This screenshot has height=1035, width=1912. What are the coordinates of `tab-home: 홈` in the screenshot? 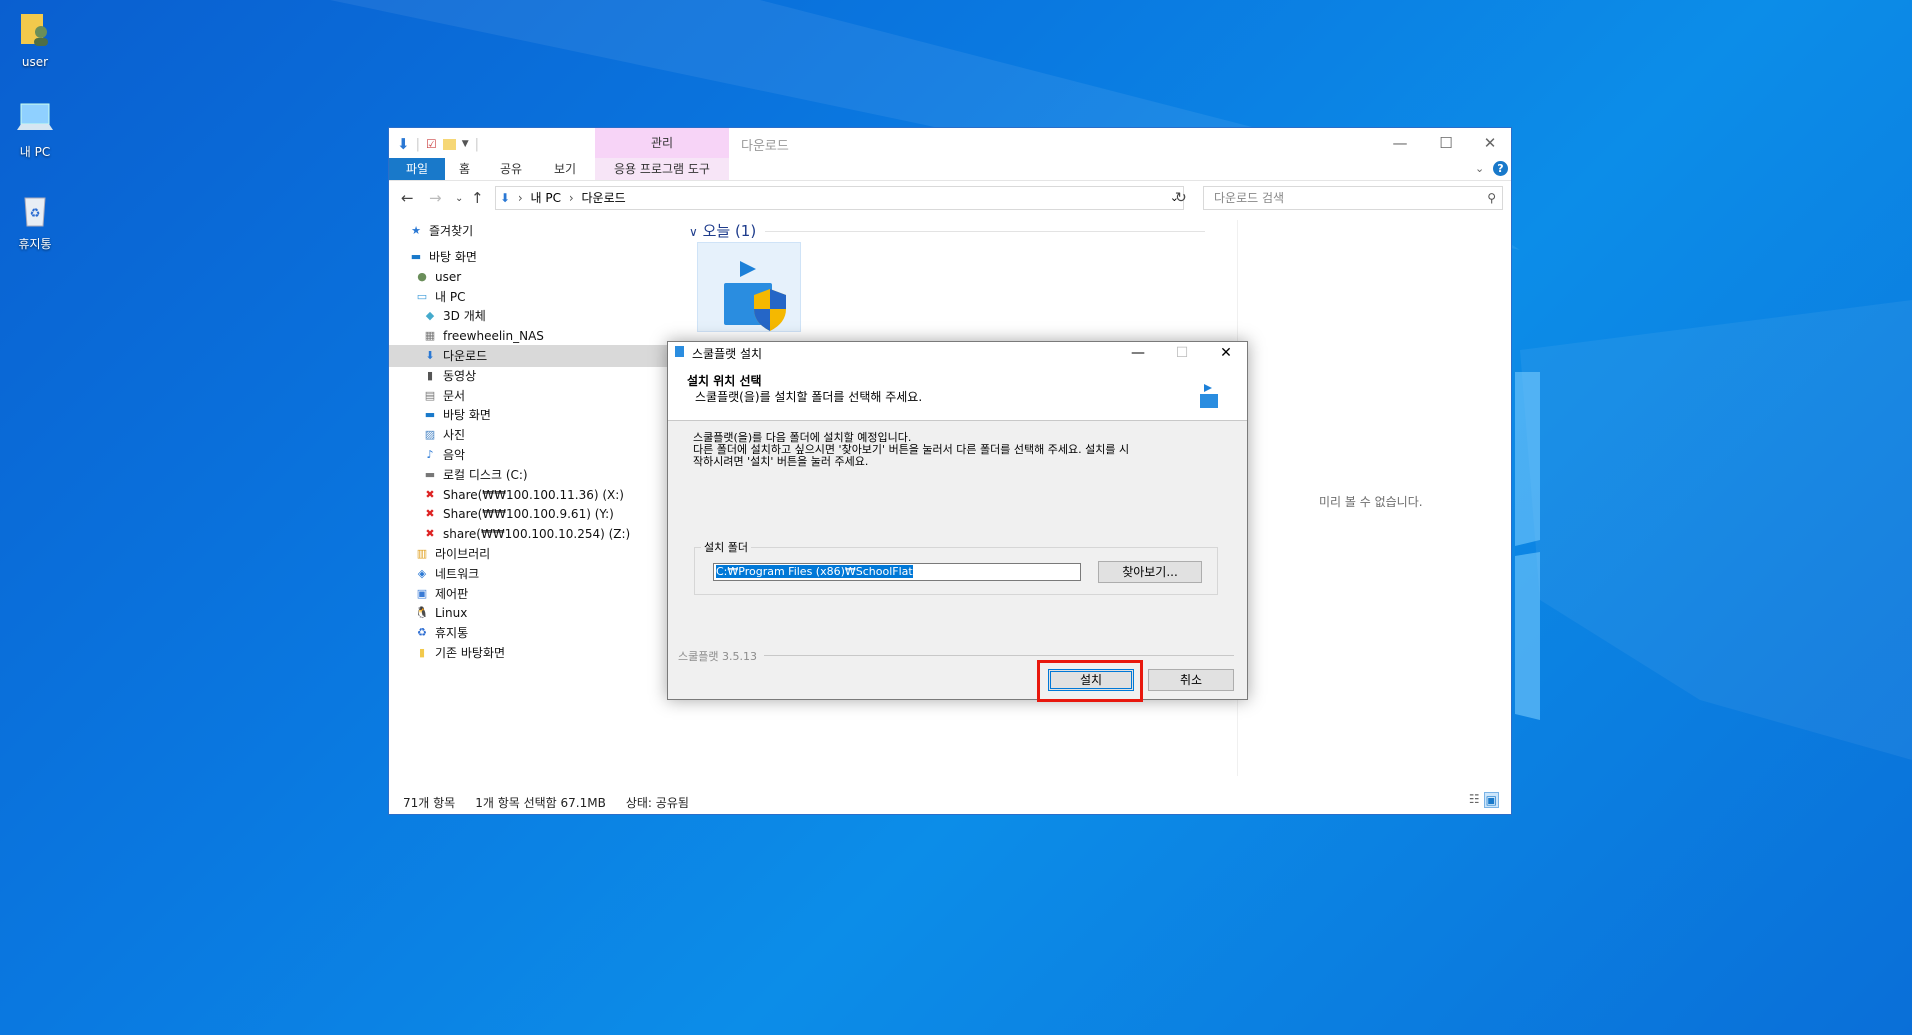 It's located at (464, 169).